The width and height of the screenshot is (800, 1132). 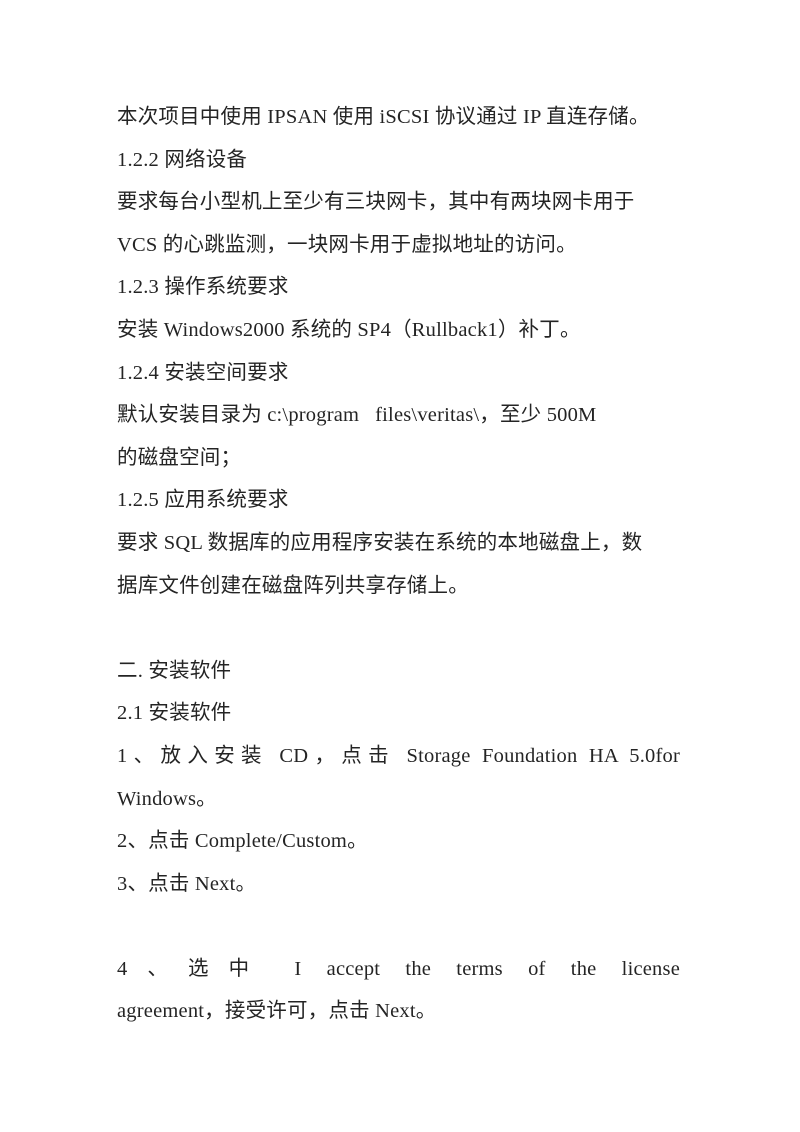 What do you see at coordinates (293, 585) in the screenshot?
I see `document-line: 据库文件创建在磁盘阵列共享存储上。` at bounding box center [293, 585].